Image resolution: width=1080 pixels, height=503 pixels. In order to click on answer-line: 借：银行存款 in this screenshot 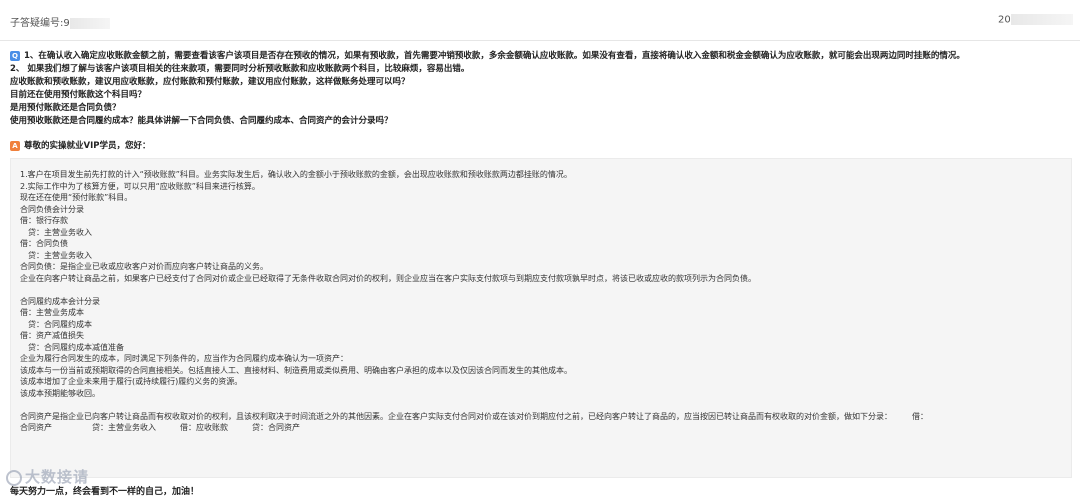, I will do `click(44, 220)`.